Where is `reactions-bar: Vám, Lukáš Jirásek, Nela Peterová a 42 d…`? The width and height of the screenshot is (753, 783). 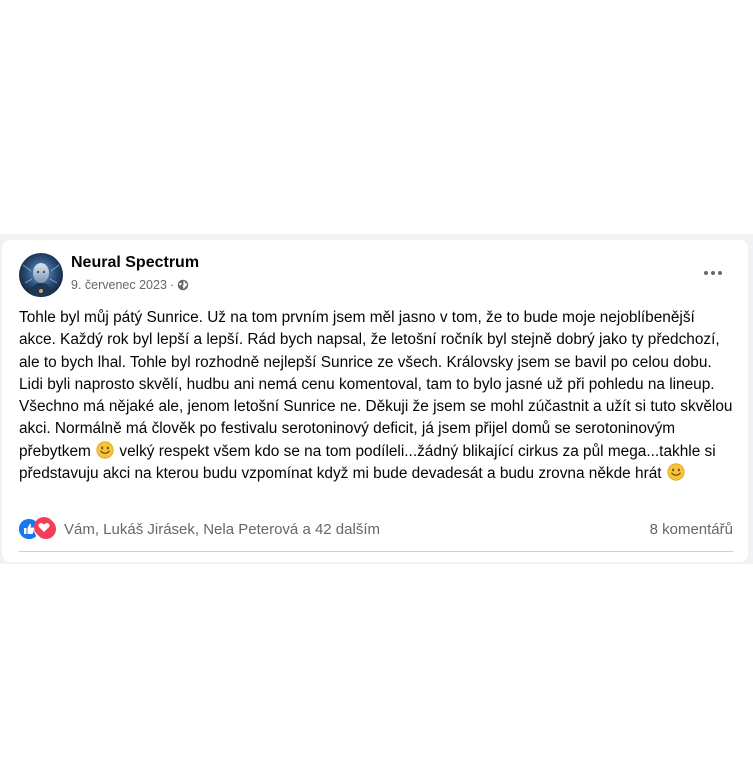 reactions-bar: Vám, Lukáš Jirásek, Nela Peterová a 42 d… is located at coordinates (376, 529).